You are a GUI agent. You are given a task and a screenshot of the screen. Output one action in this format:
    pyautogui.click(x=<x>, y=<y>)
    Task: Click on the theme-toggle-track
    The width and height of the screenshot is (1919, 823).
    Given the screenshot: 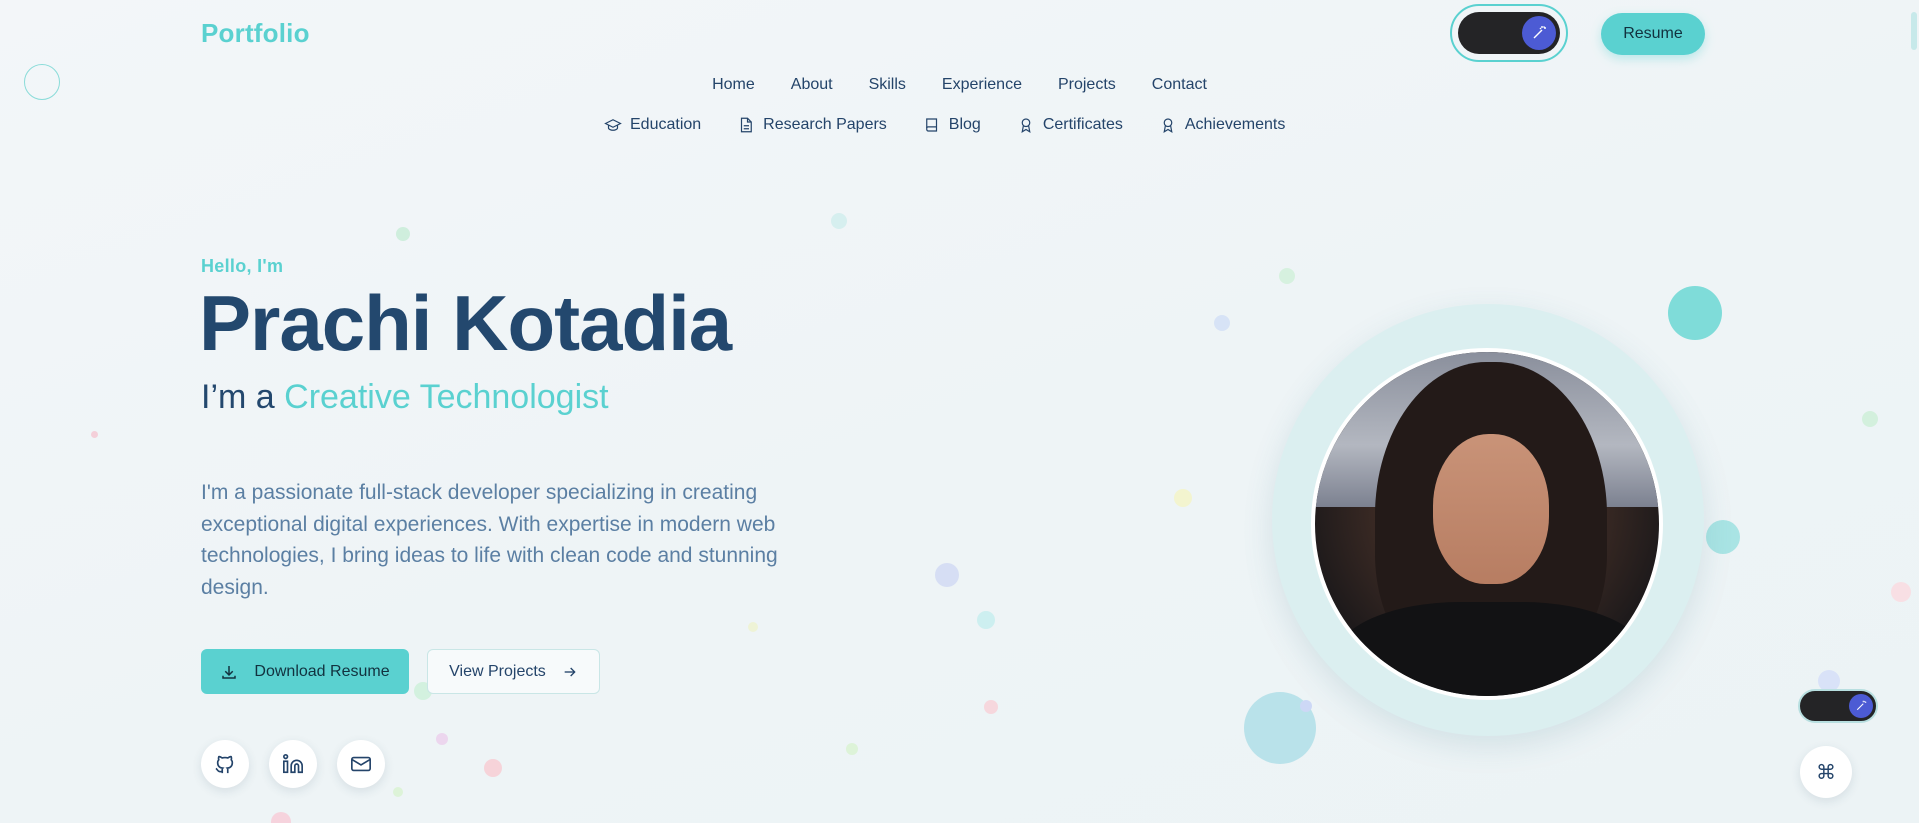 What is the action you would take?
    pyautogui.click(x=1509, y=33)
    